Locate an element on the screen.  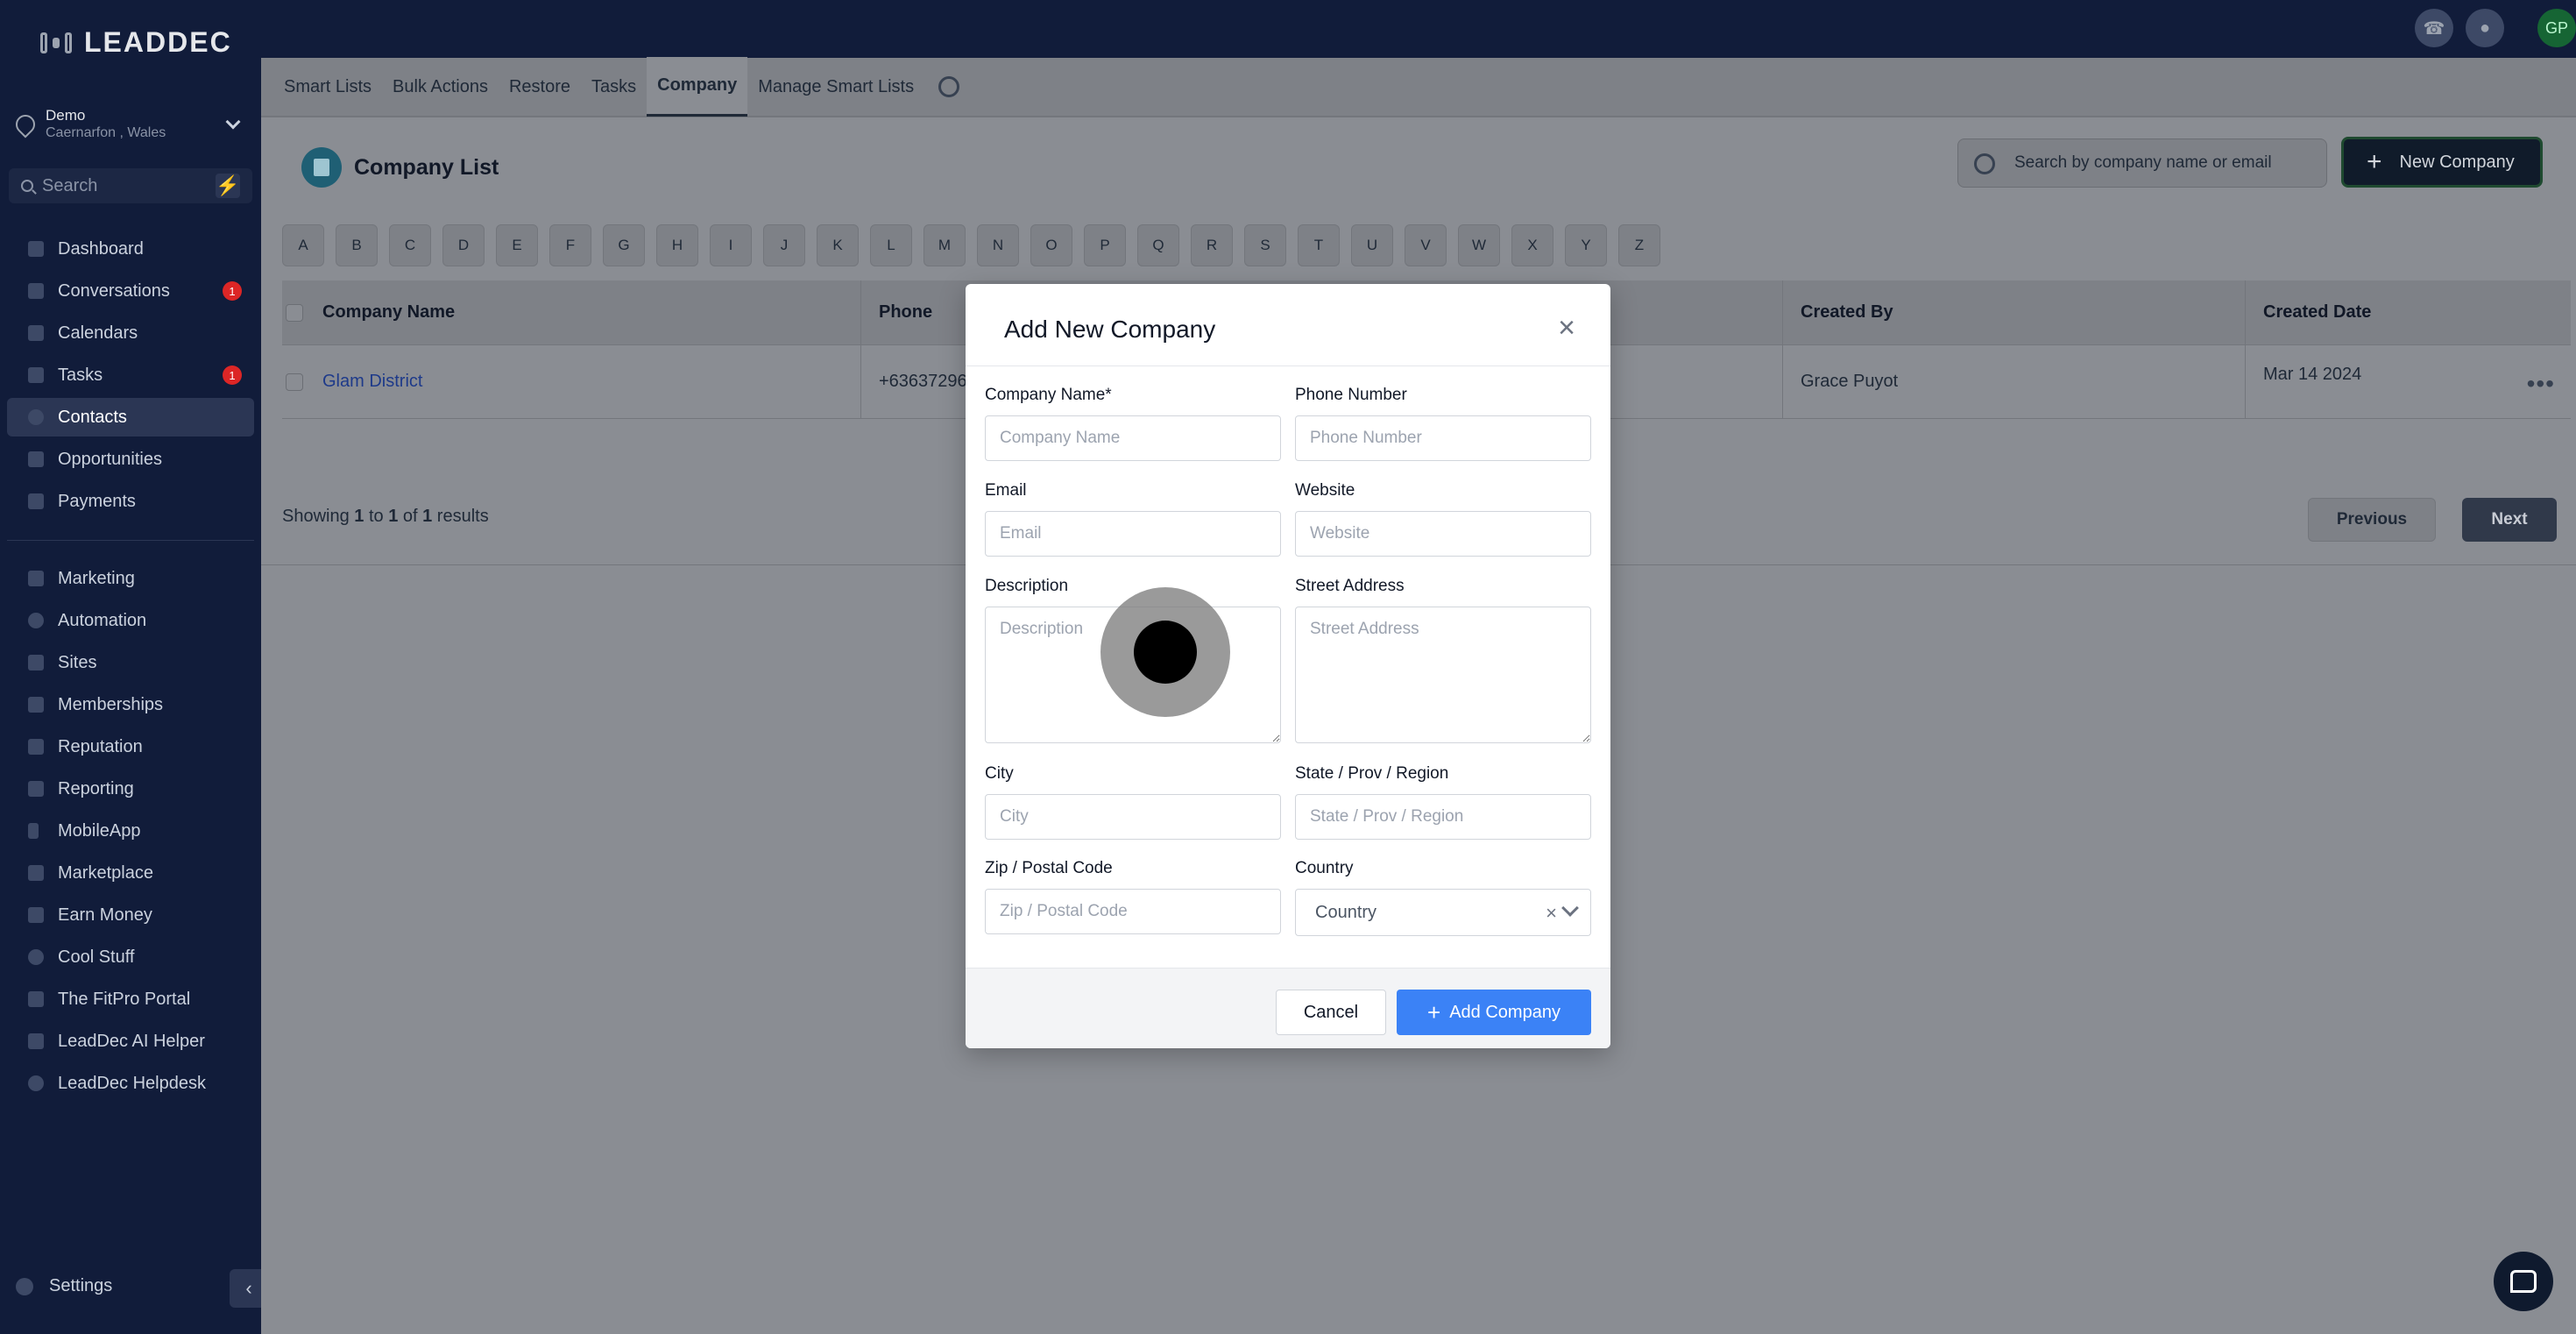
alpha-filter-p: P is located at coordinates (1105, 245).